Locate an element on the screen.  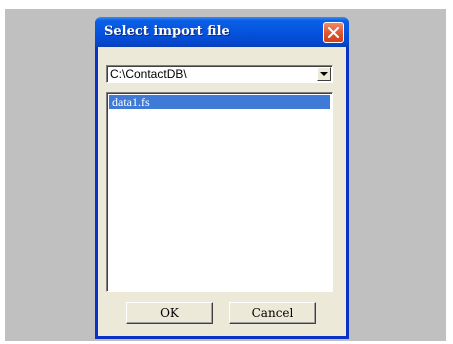
dropdown-button is located at coordinates (324, 74).